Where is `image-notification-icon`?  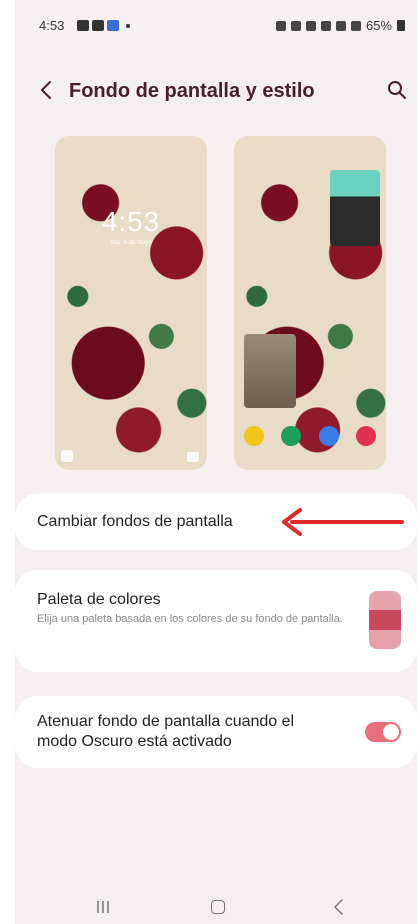
image-notification-icon is located at coordinates (98, 25).